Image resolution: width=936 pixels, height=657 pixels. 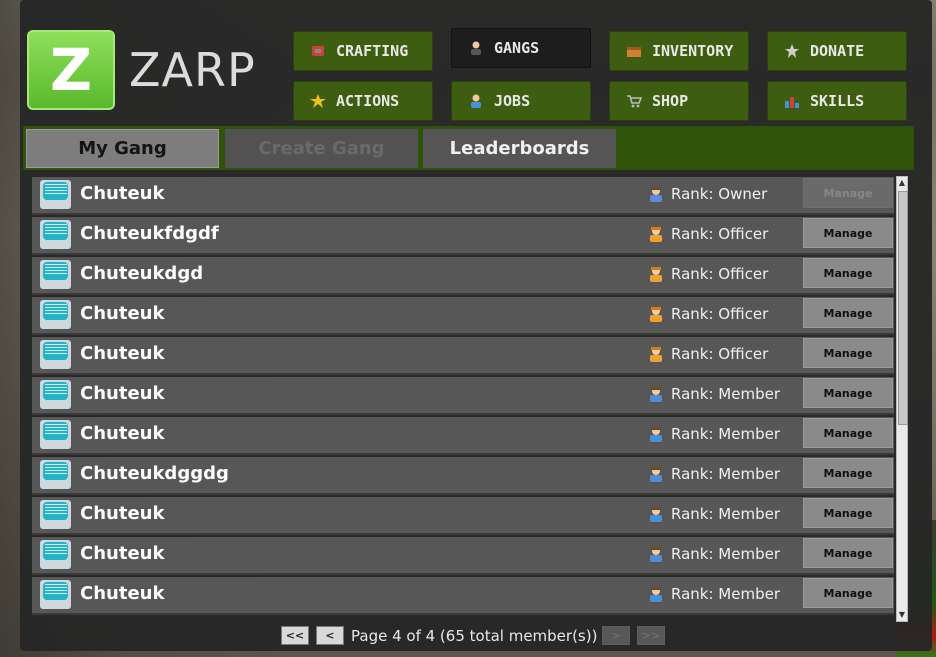 I want to click on member-row: Chuteuk Rank: Owner Manage, so click(x=463, y=196).